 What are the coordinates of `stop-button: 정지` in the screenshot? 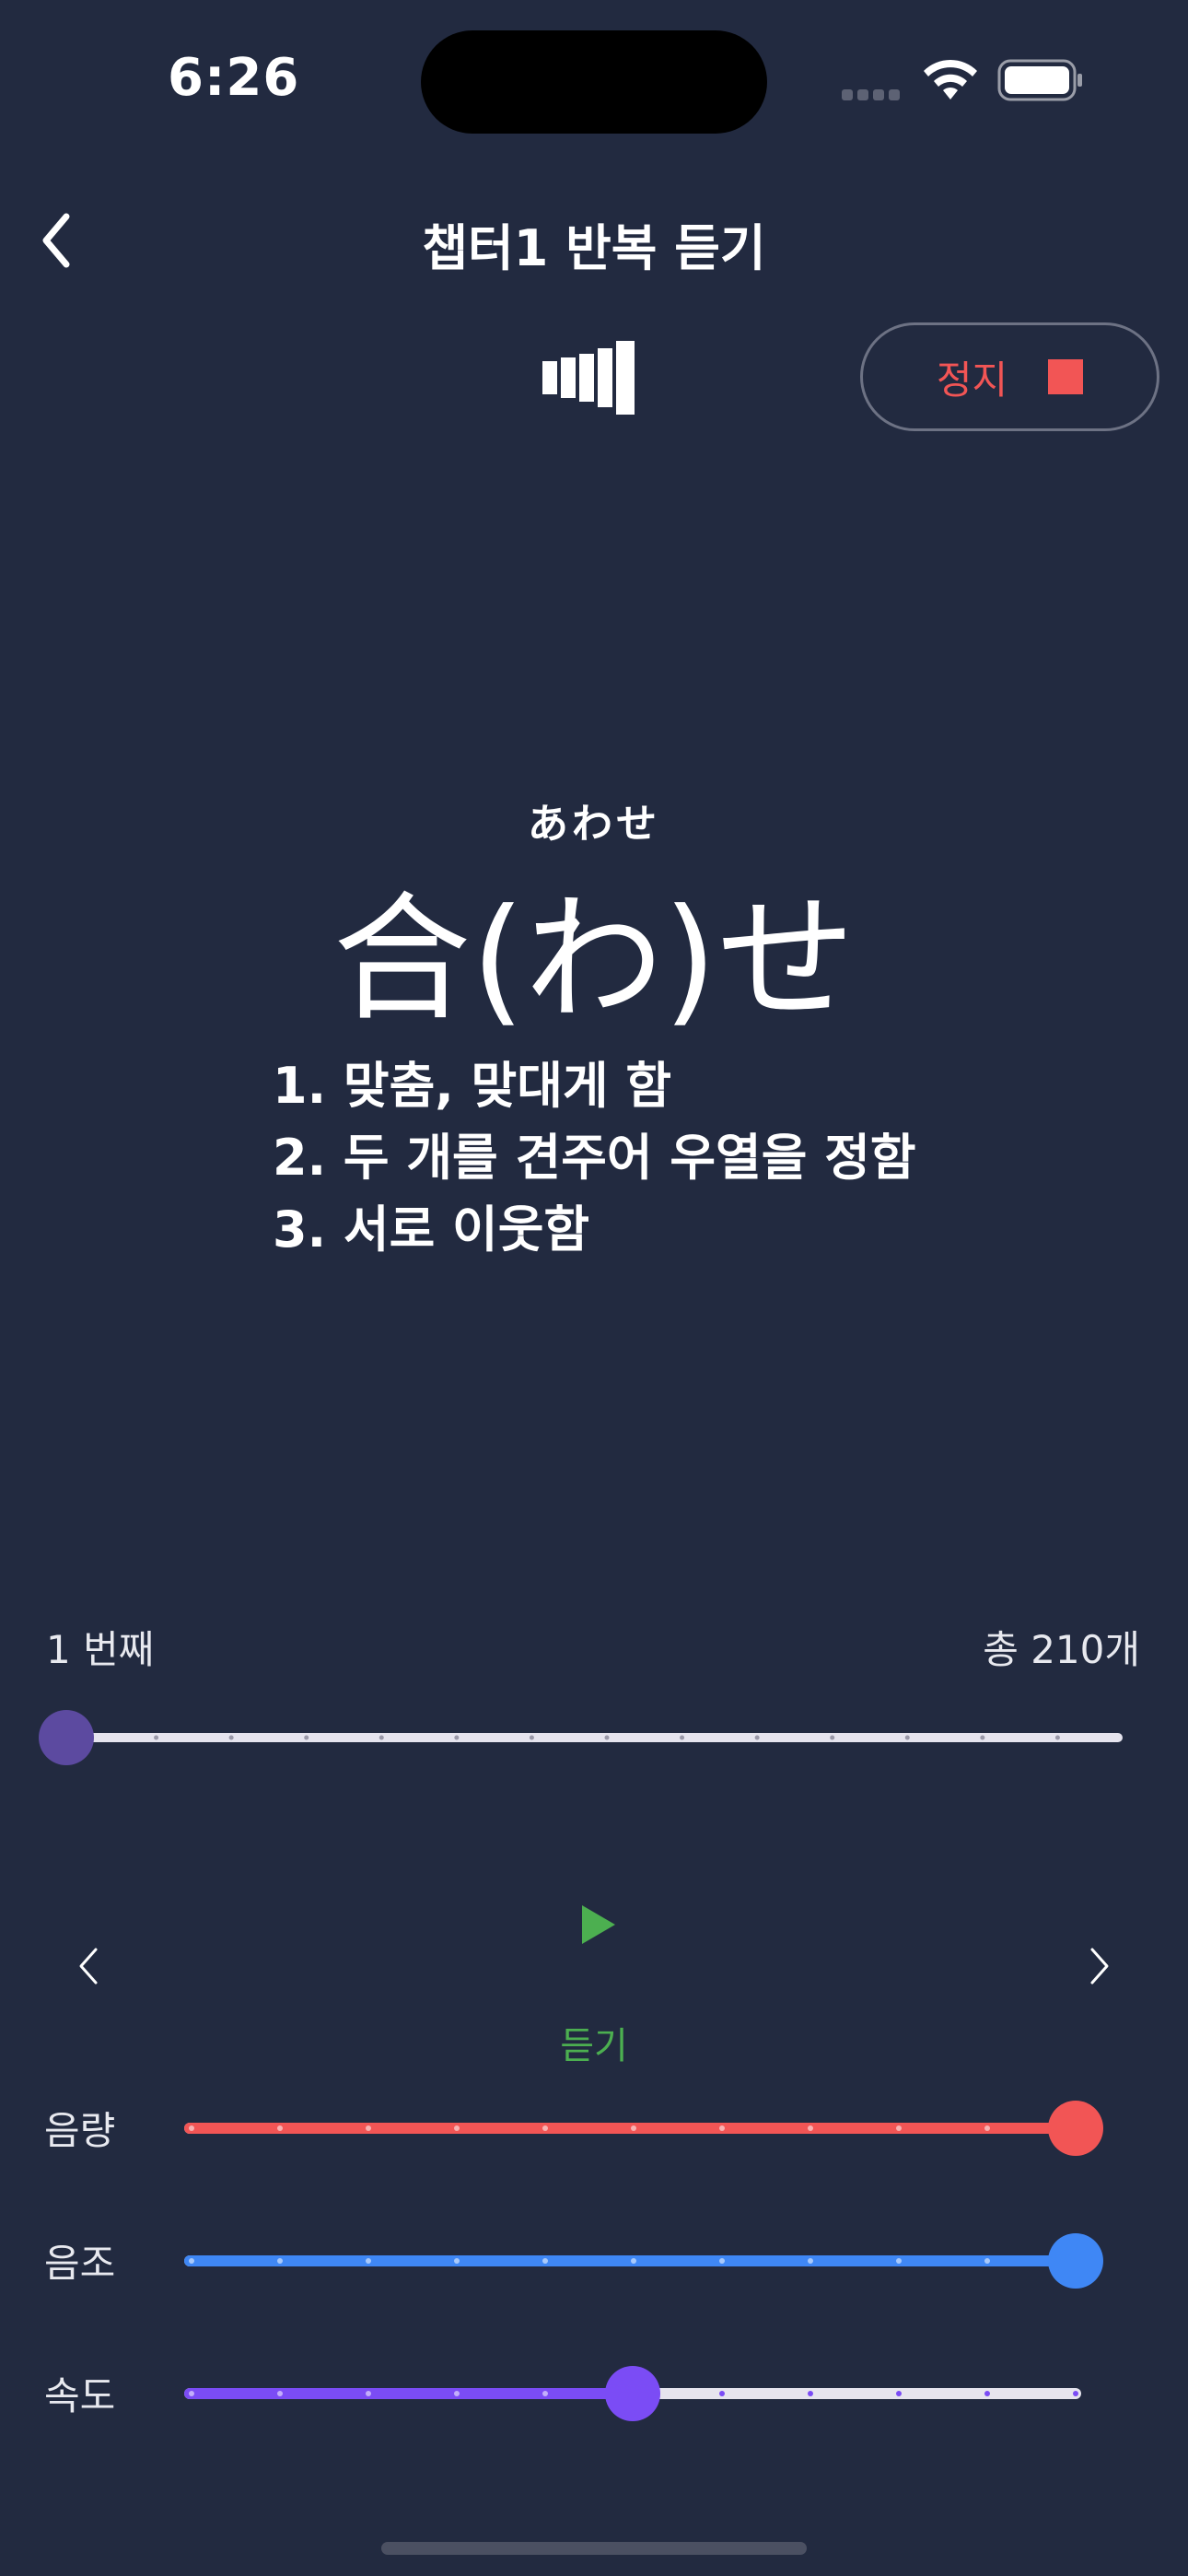 It's located at (1010, 376).